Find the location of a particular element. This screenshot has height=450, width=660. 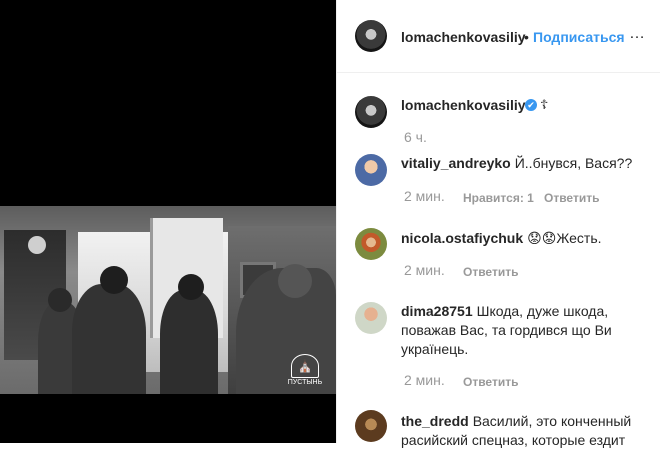

comment-body: nicola.ostafiychuk 😟😟Жесть. is located at coordinates (527, 238).